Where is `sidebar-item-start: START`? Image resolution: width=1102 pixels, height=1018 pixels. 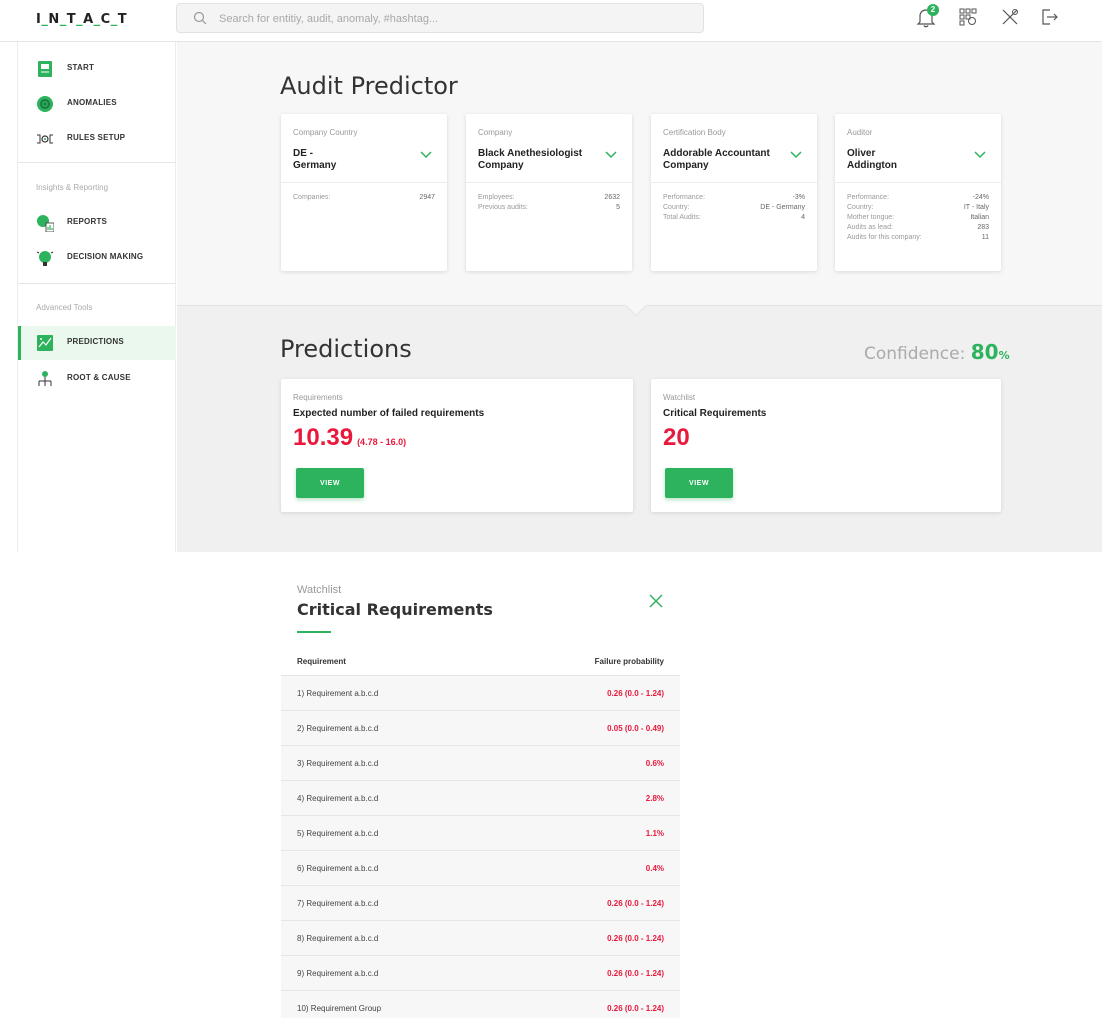
sidebar-item-start: START is located at coordinates (97, 69).